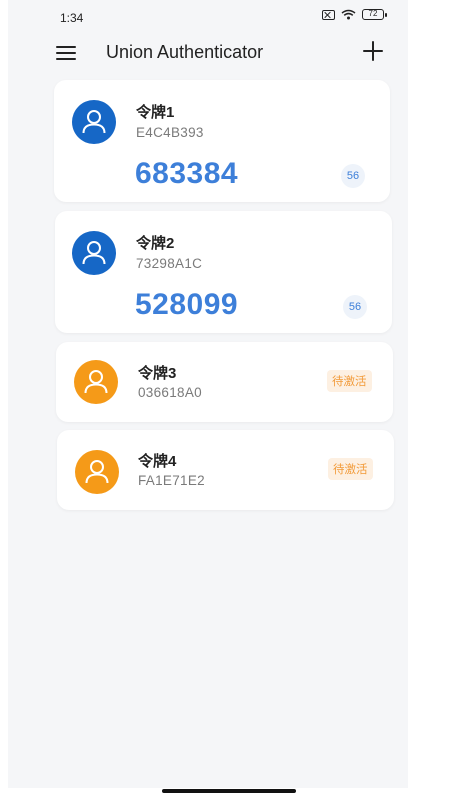 The height and width of the screenshot is (800, 450). What do you see at coordinates (155, 112) in the screenshot?
I see `token-name: 令牌1` at bounding box center [155, 112].